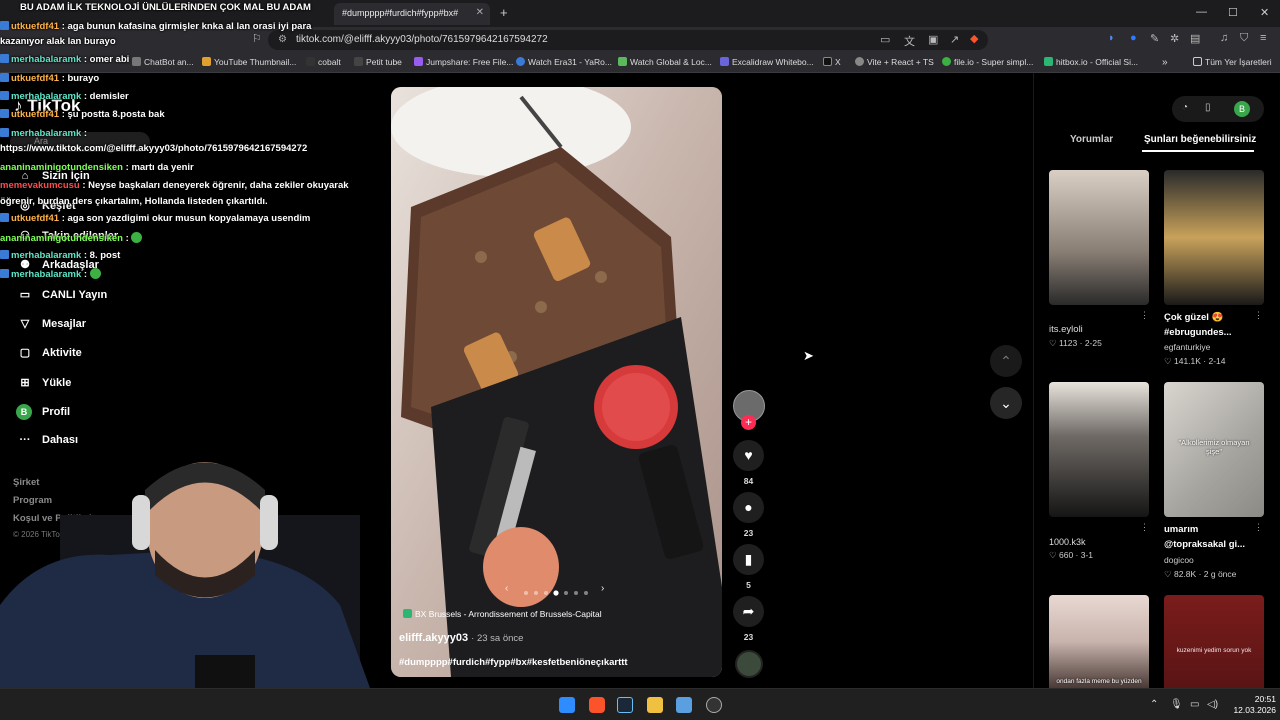 The height and width of the screenshot is (720, 1280). I want to click on maximize-icon: ☐, so click(1233, 12).